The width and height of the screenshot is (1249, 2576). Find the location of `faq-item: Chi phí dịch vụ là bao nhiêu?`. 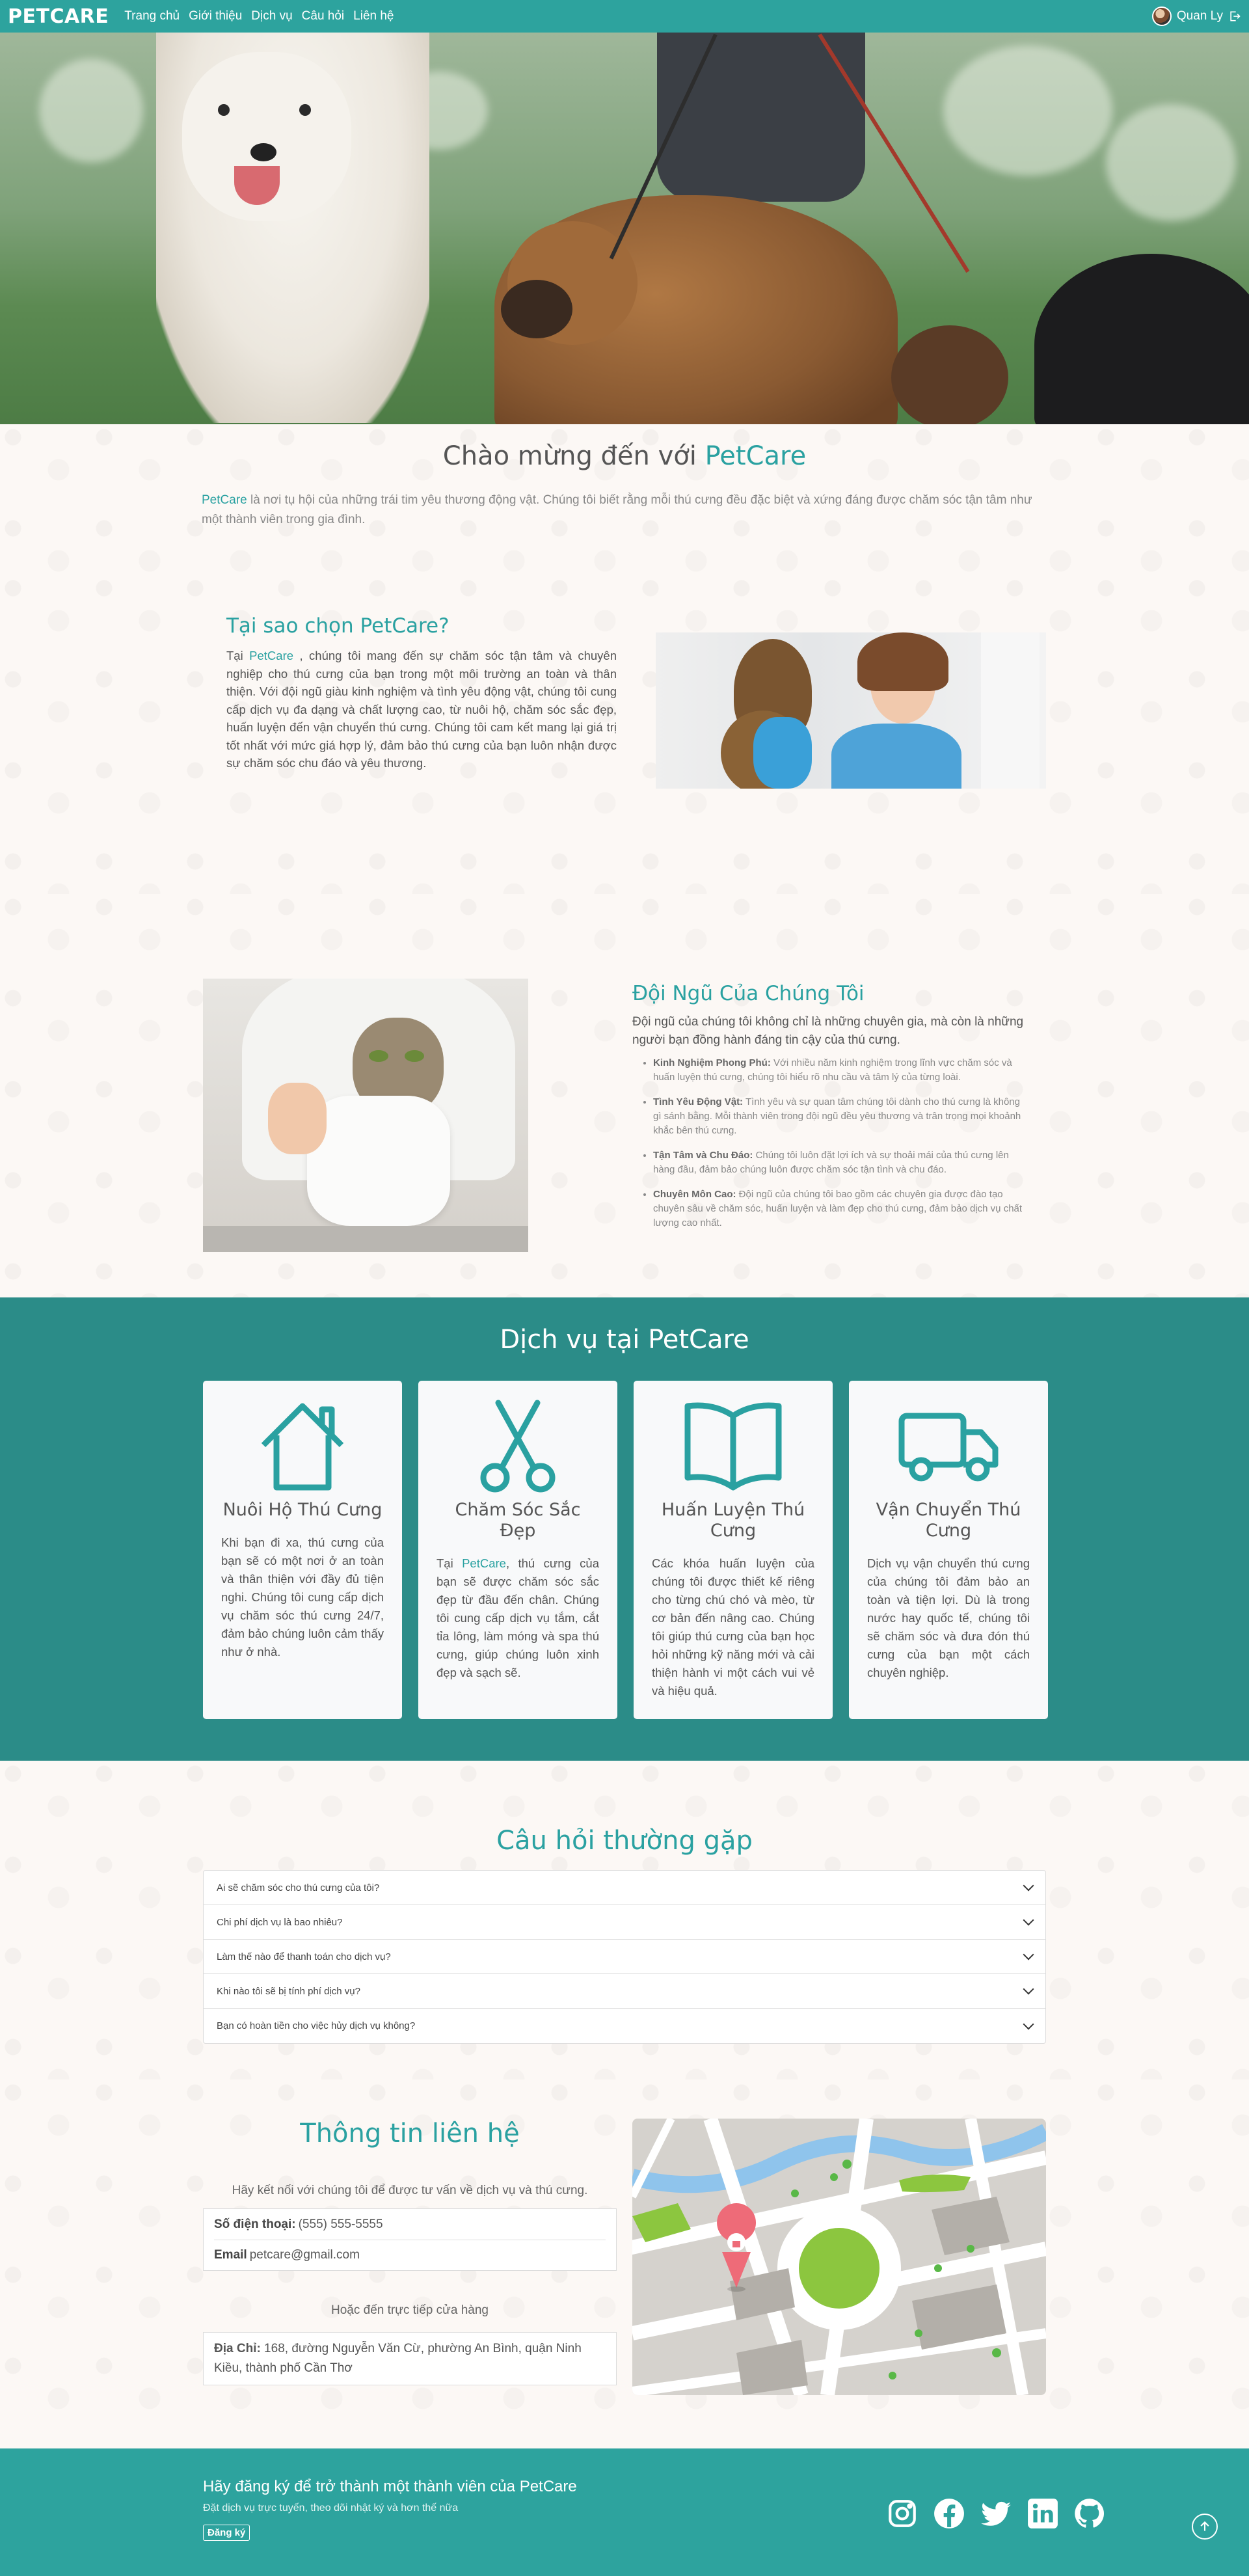

faq-item: Chi phí dịch vụ là bao nhiêu? is located at coordinates (624, 1922).